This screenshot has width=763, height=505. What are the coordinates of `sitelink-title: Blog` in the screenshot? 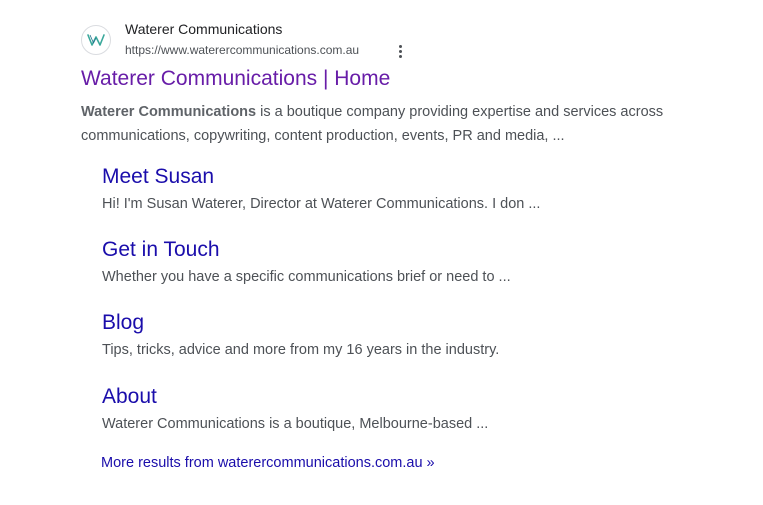 It's located at (123, 323).